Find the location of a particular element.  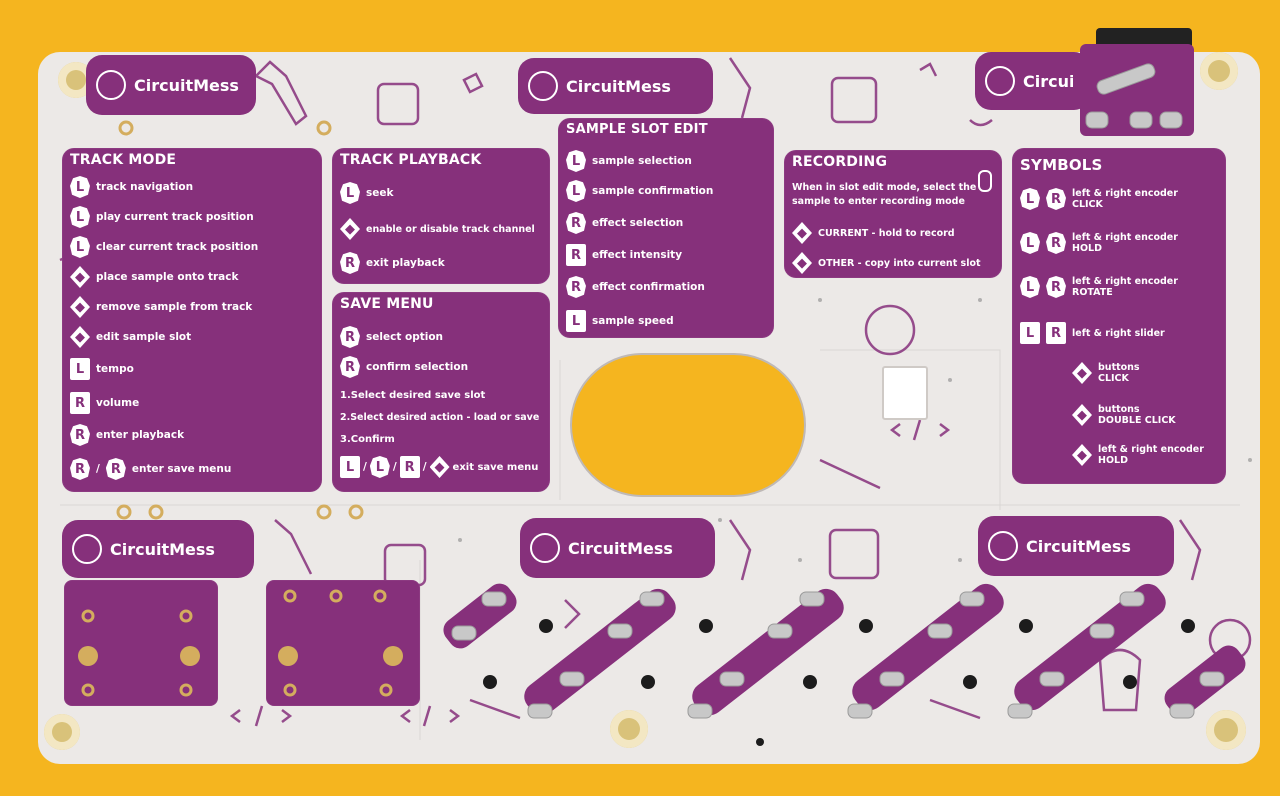

sample-slot-item: effect intensity is located at coordinates (637, 255).